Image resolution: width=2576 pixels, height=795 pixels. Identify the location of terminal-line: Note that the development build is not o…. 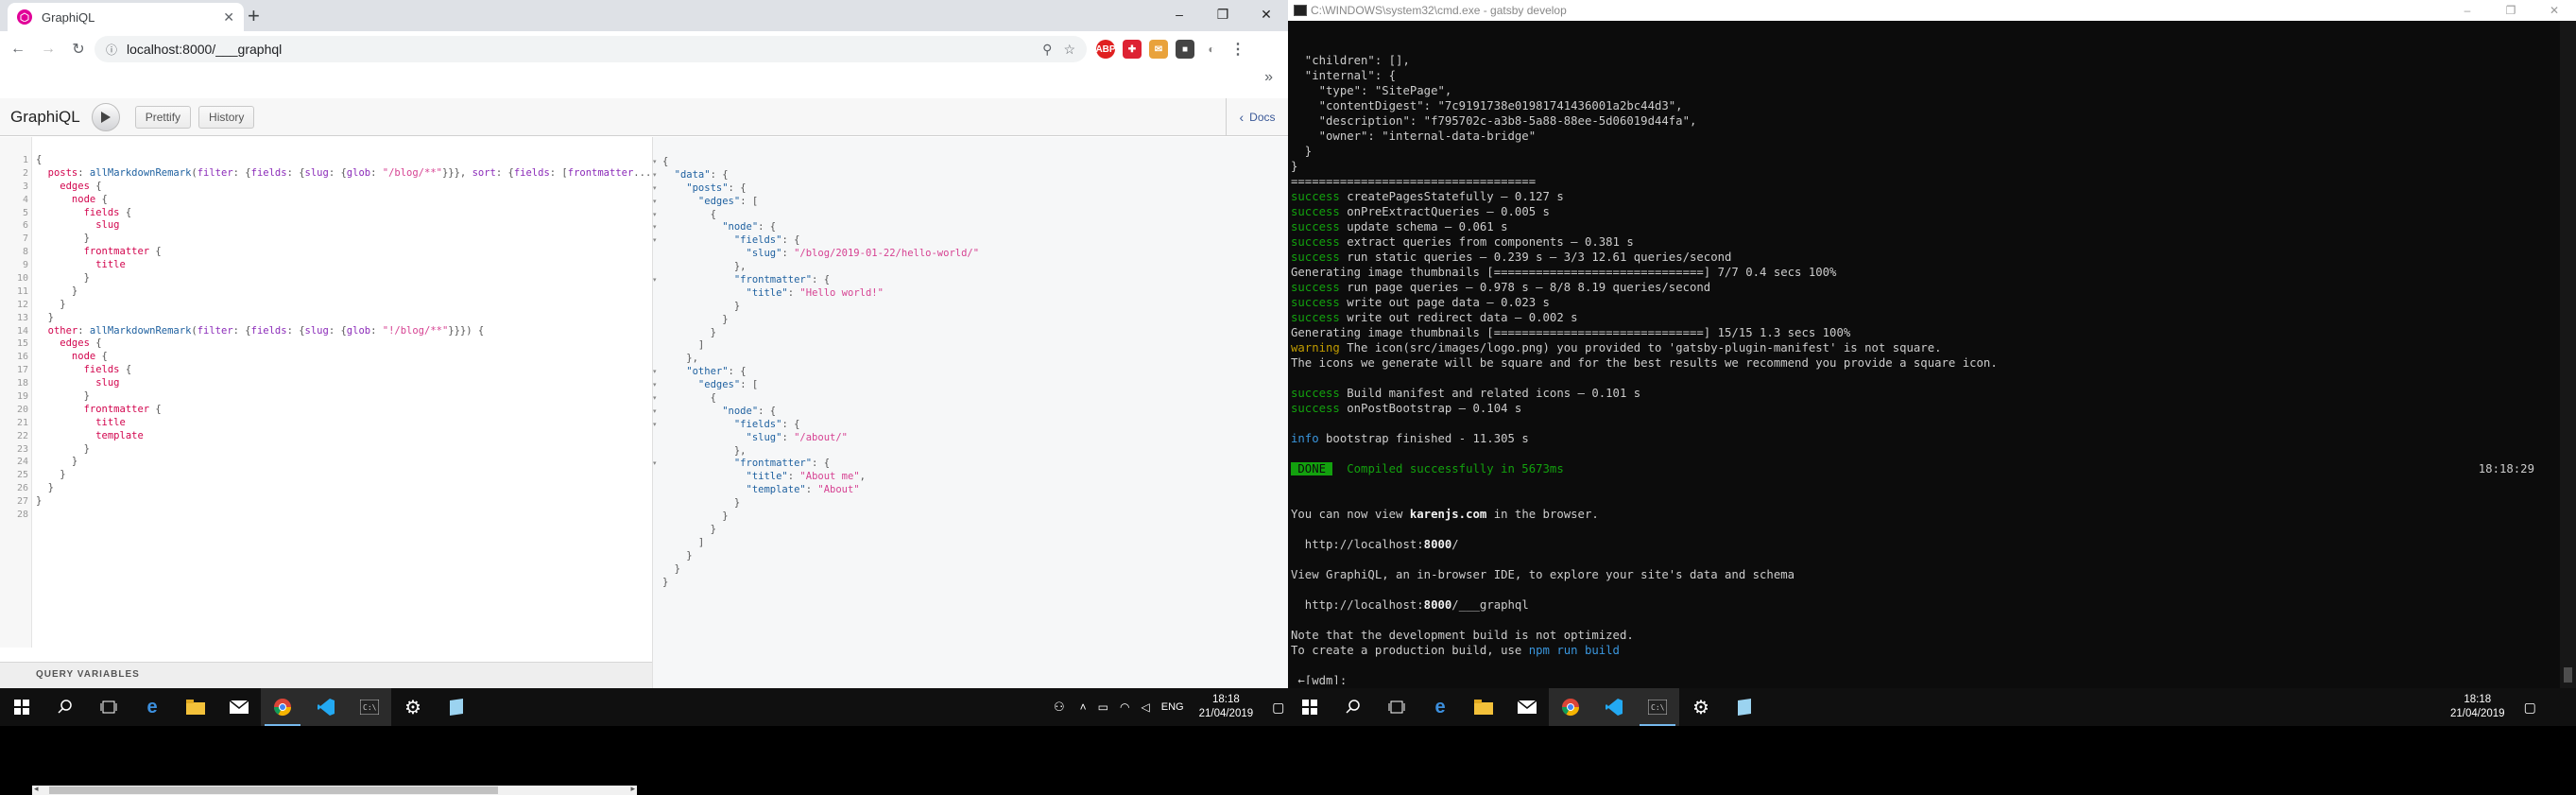
(1924, 635).